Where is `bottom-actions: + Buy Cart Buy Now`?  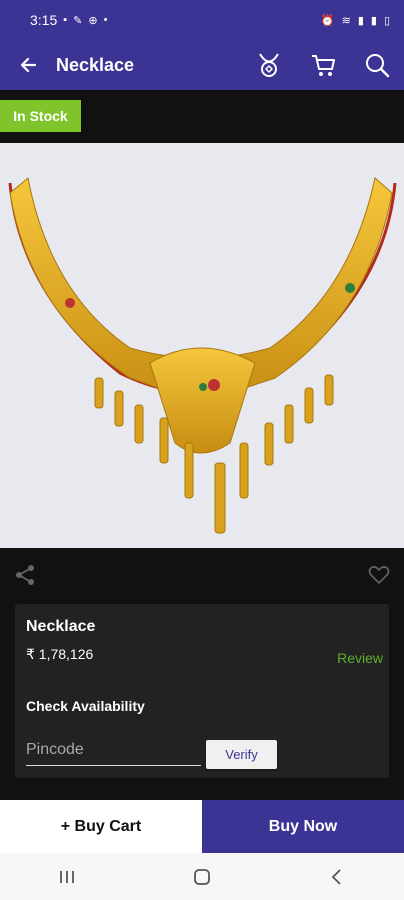 bottom-actions: + Buy Cart Buy Now is located at coordinates (202, 826).